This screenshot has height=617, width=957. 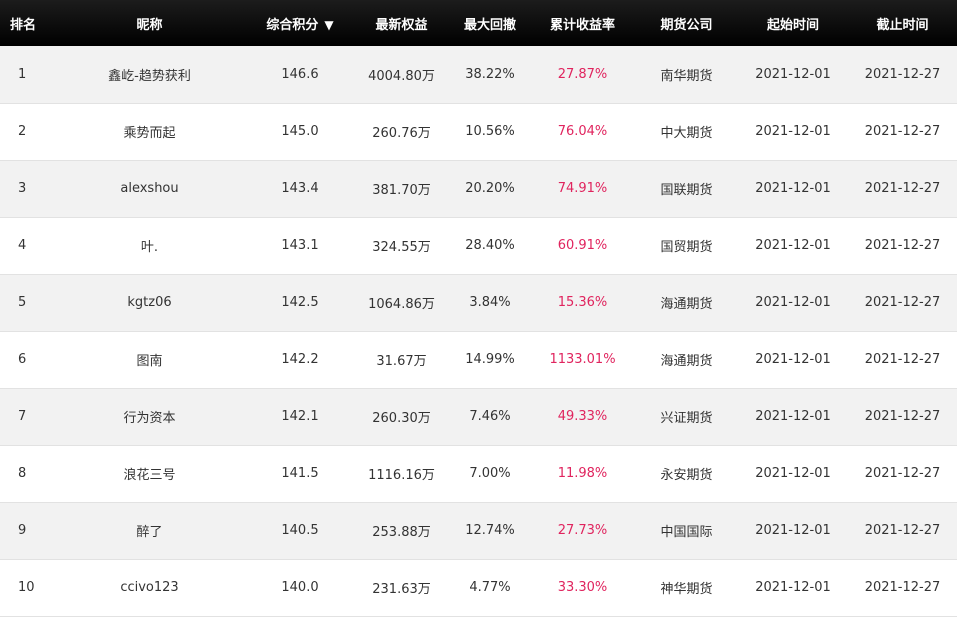 I want to click on cell-nickname: 叶., so click(x=149, y=245).